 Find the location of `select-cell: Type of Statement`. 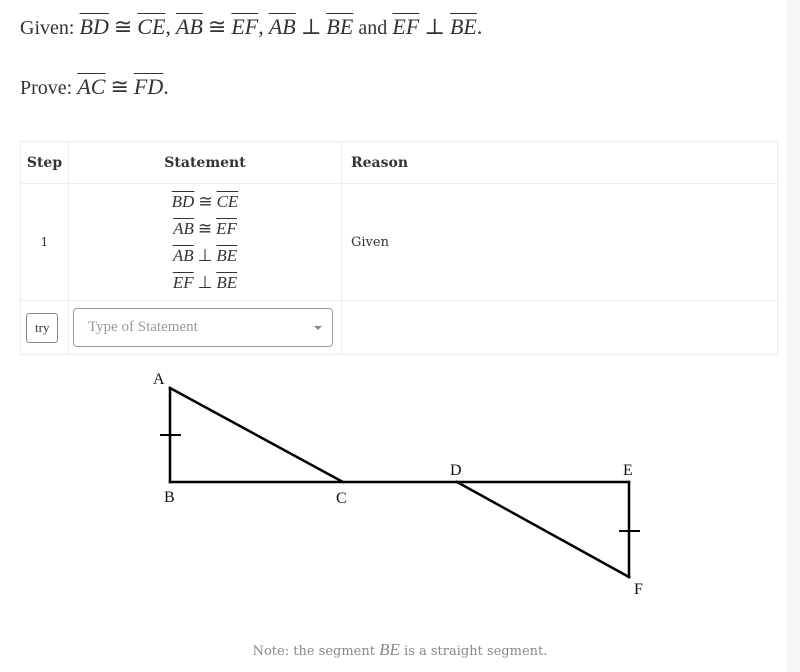

select-cell: Type of Statement is located at coordinates (205, 327).